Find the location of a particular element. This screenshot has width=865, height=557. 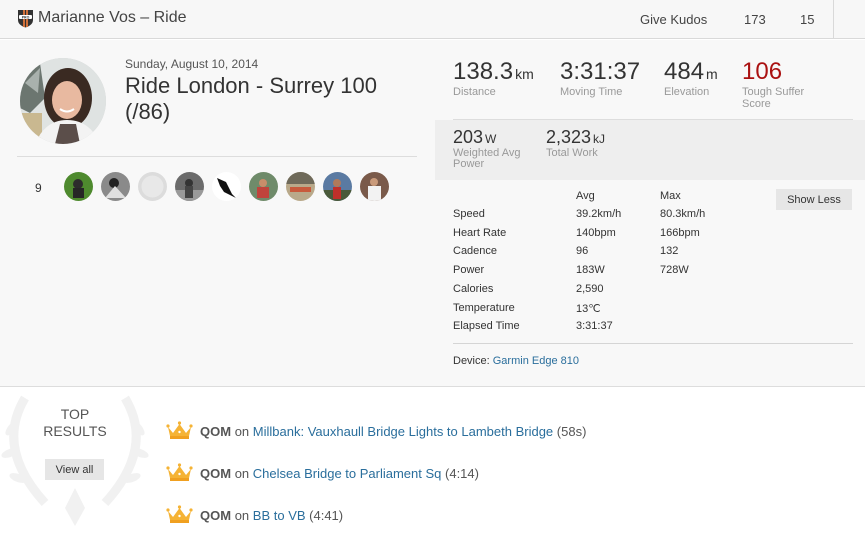

stat-total-work: 2,323 kJ Total Work is located at coordinates (575, 143).